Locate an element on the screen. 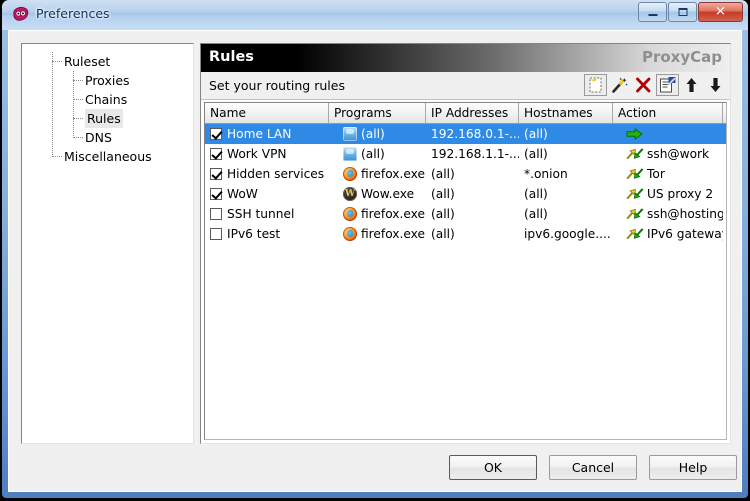  minimize-button is located at coordinates (652, 12).